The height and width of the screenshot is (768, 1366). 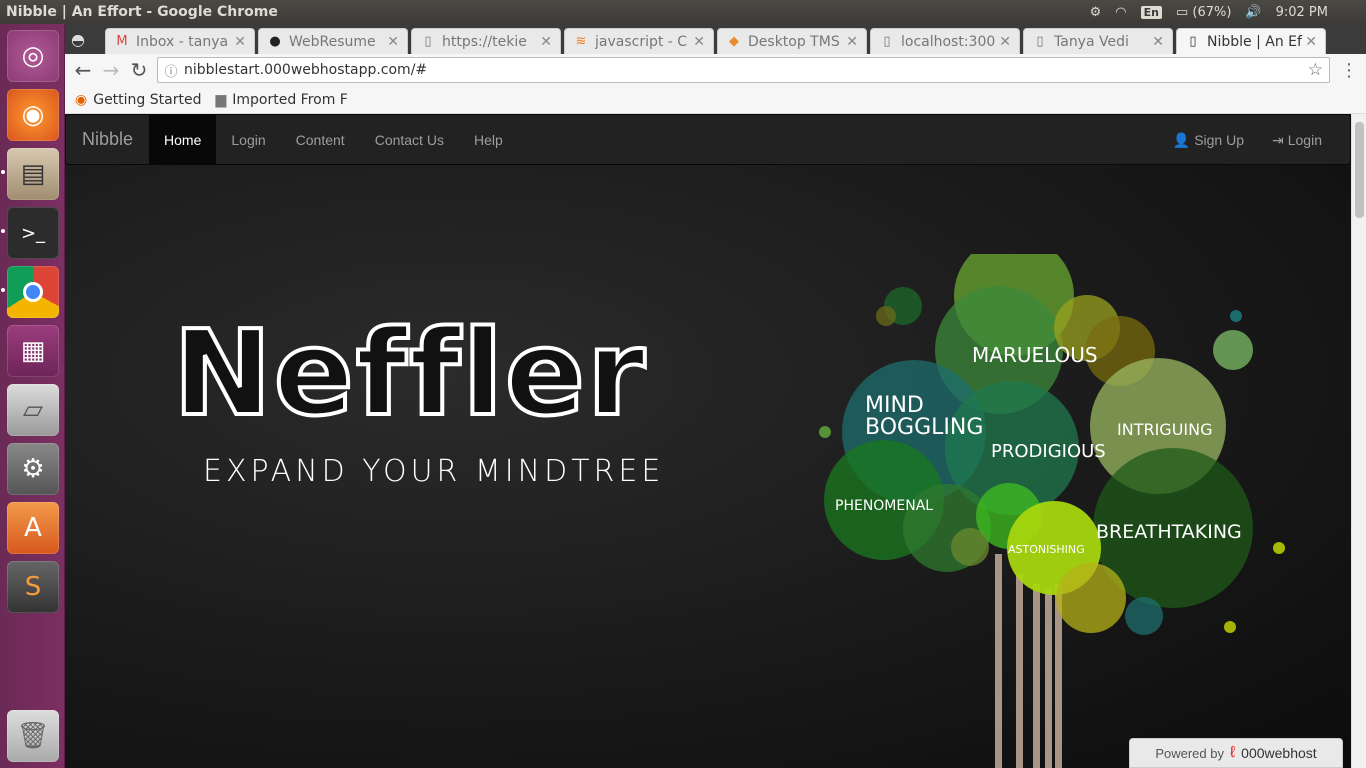 I want to click on folder-icon: ▆, so click(x=221, y=99).